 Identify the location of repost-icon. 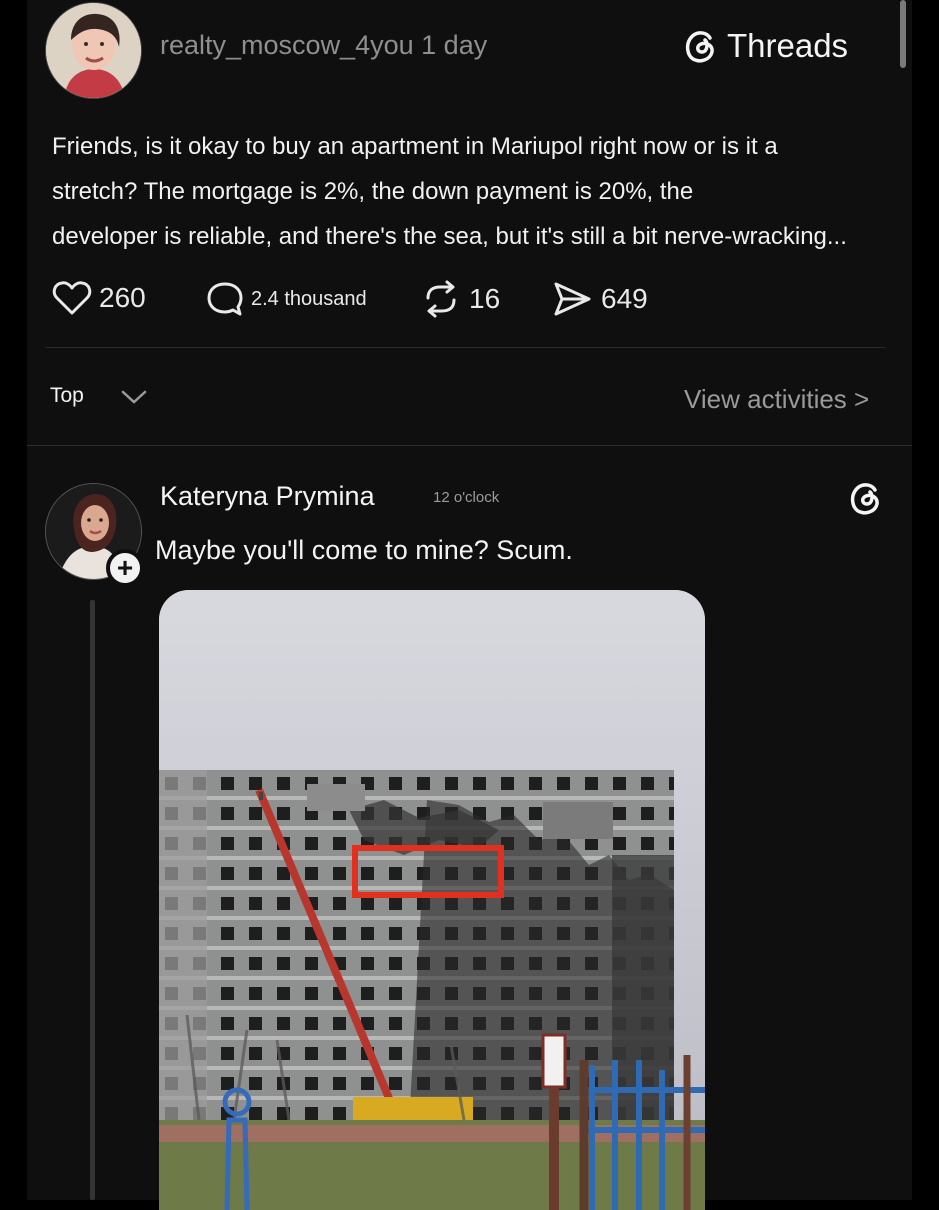
(441, 299).